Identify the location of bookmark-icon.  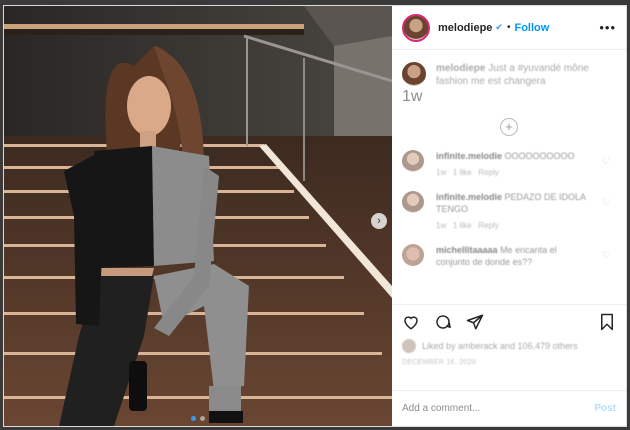
(607, 322).